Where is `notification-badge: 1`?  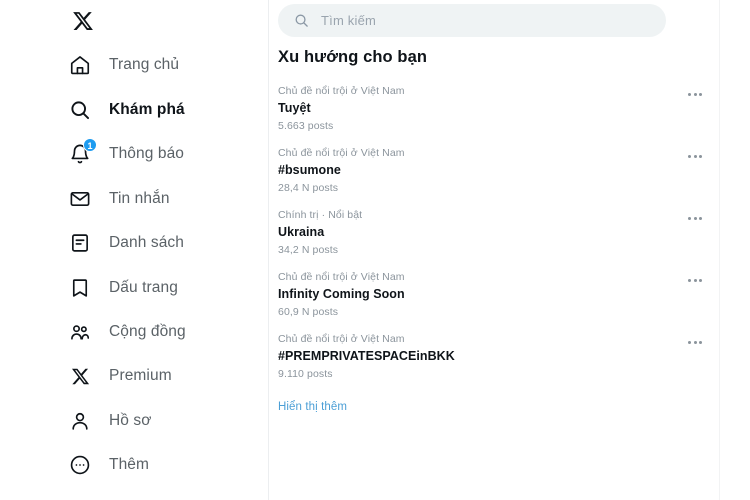
notification-badge: 1 is located at coordinates (90, 145).